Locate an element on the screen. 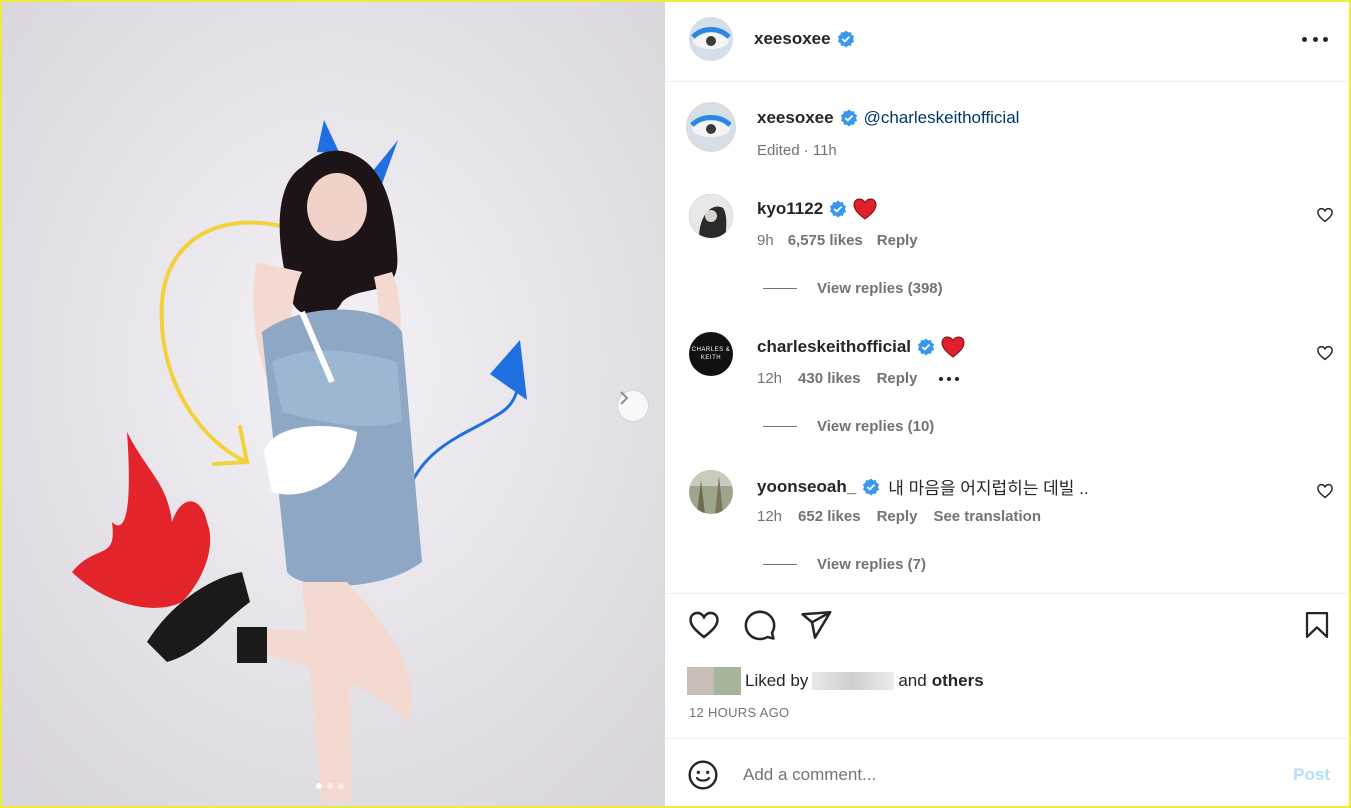  post-header: xeesoxee is located at coordinates (1007, 42).